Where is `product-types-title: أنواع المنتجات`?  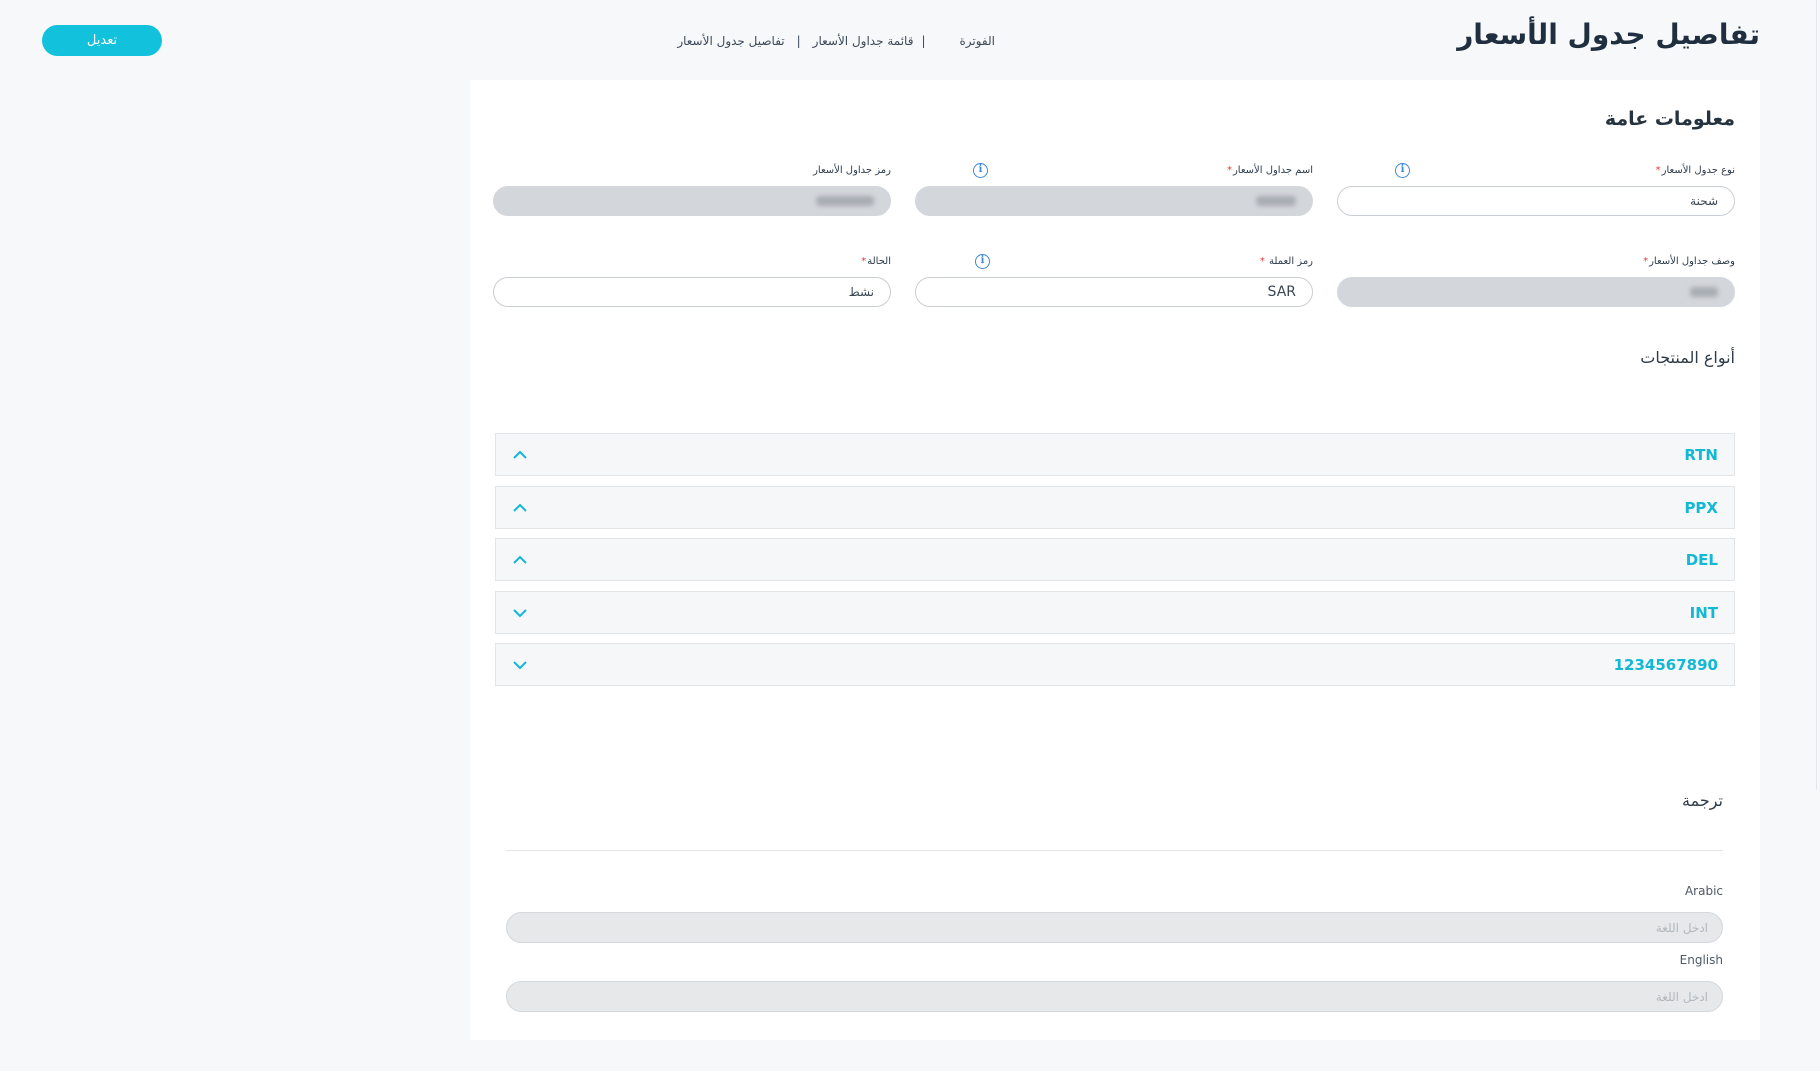 product-types-title: أنواع المنتجات is located at coordinates (1687, 357).